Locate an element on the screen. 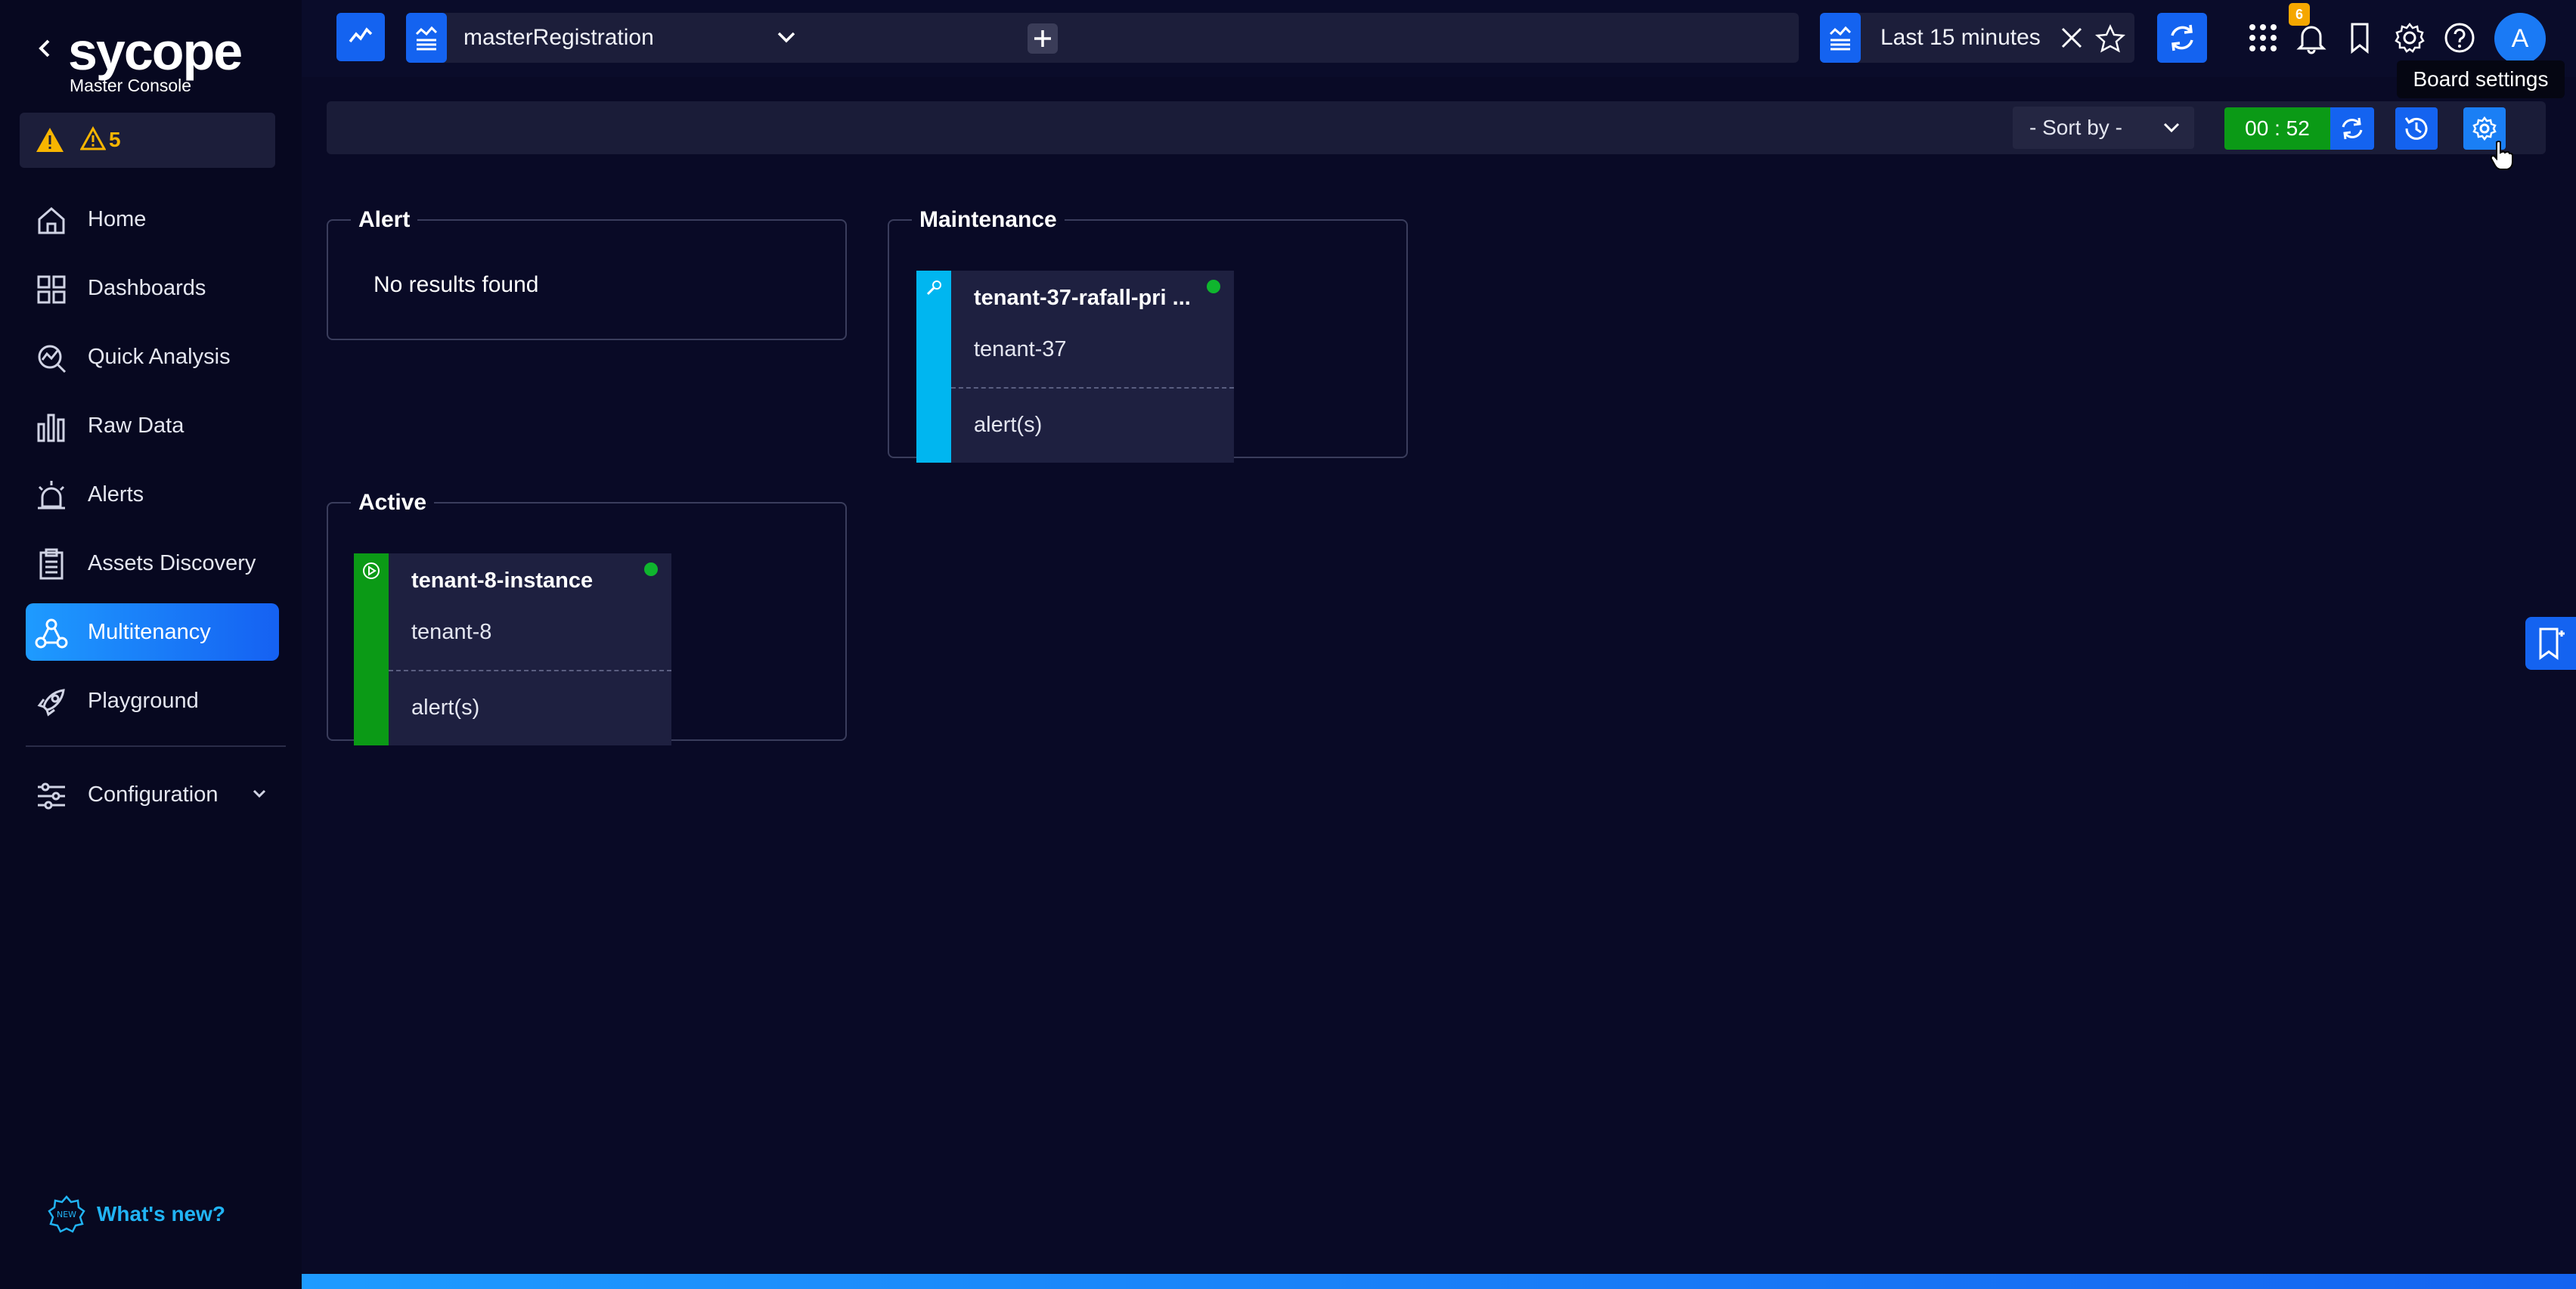  star-icon is located at coordinates (2110, 38).